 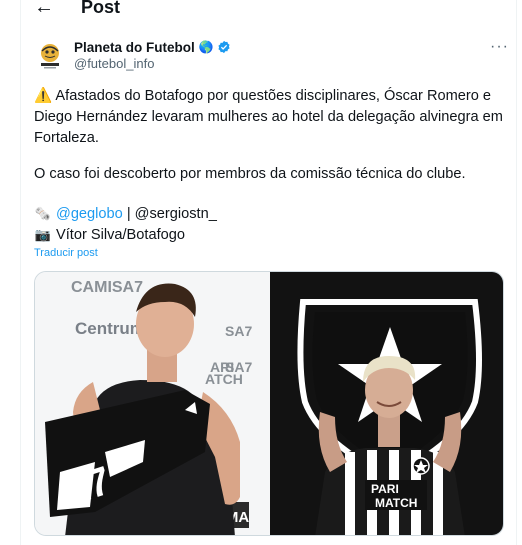 I want to click on avatar, so click(x=50, y=56).